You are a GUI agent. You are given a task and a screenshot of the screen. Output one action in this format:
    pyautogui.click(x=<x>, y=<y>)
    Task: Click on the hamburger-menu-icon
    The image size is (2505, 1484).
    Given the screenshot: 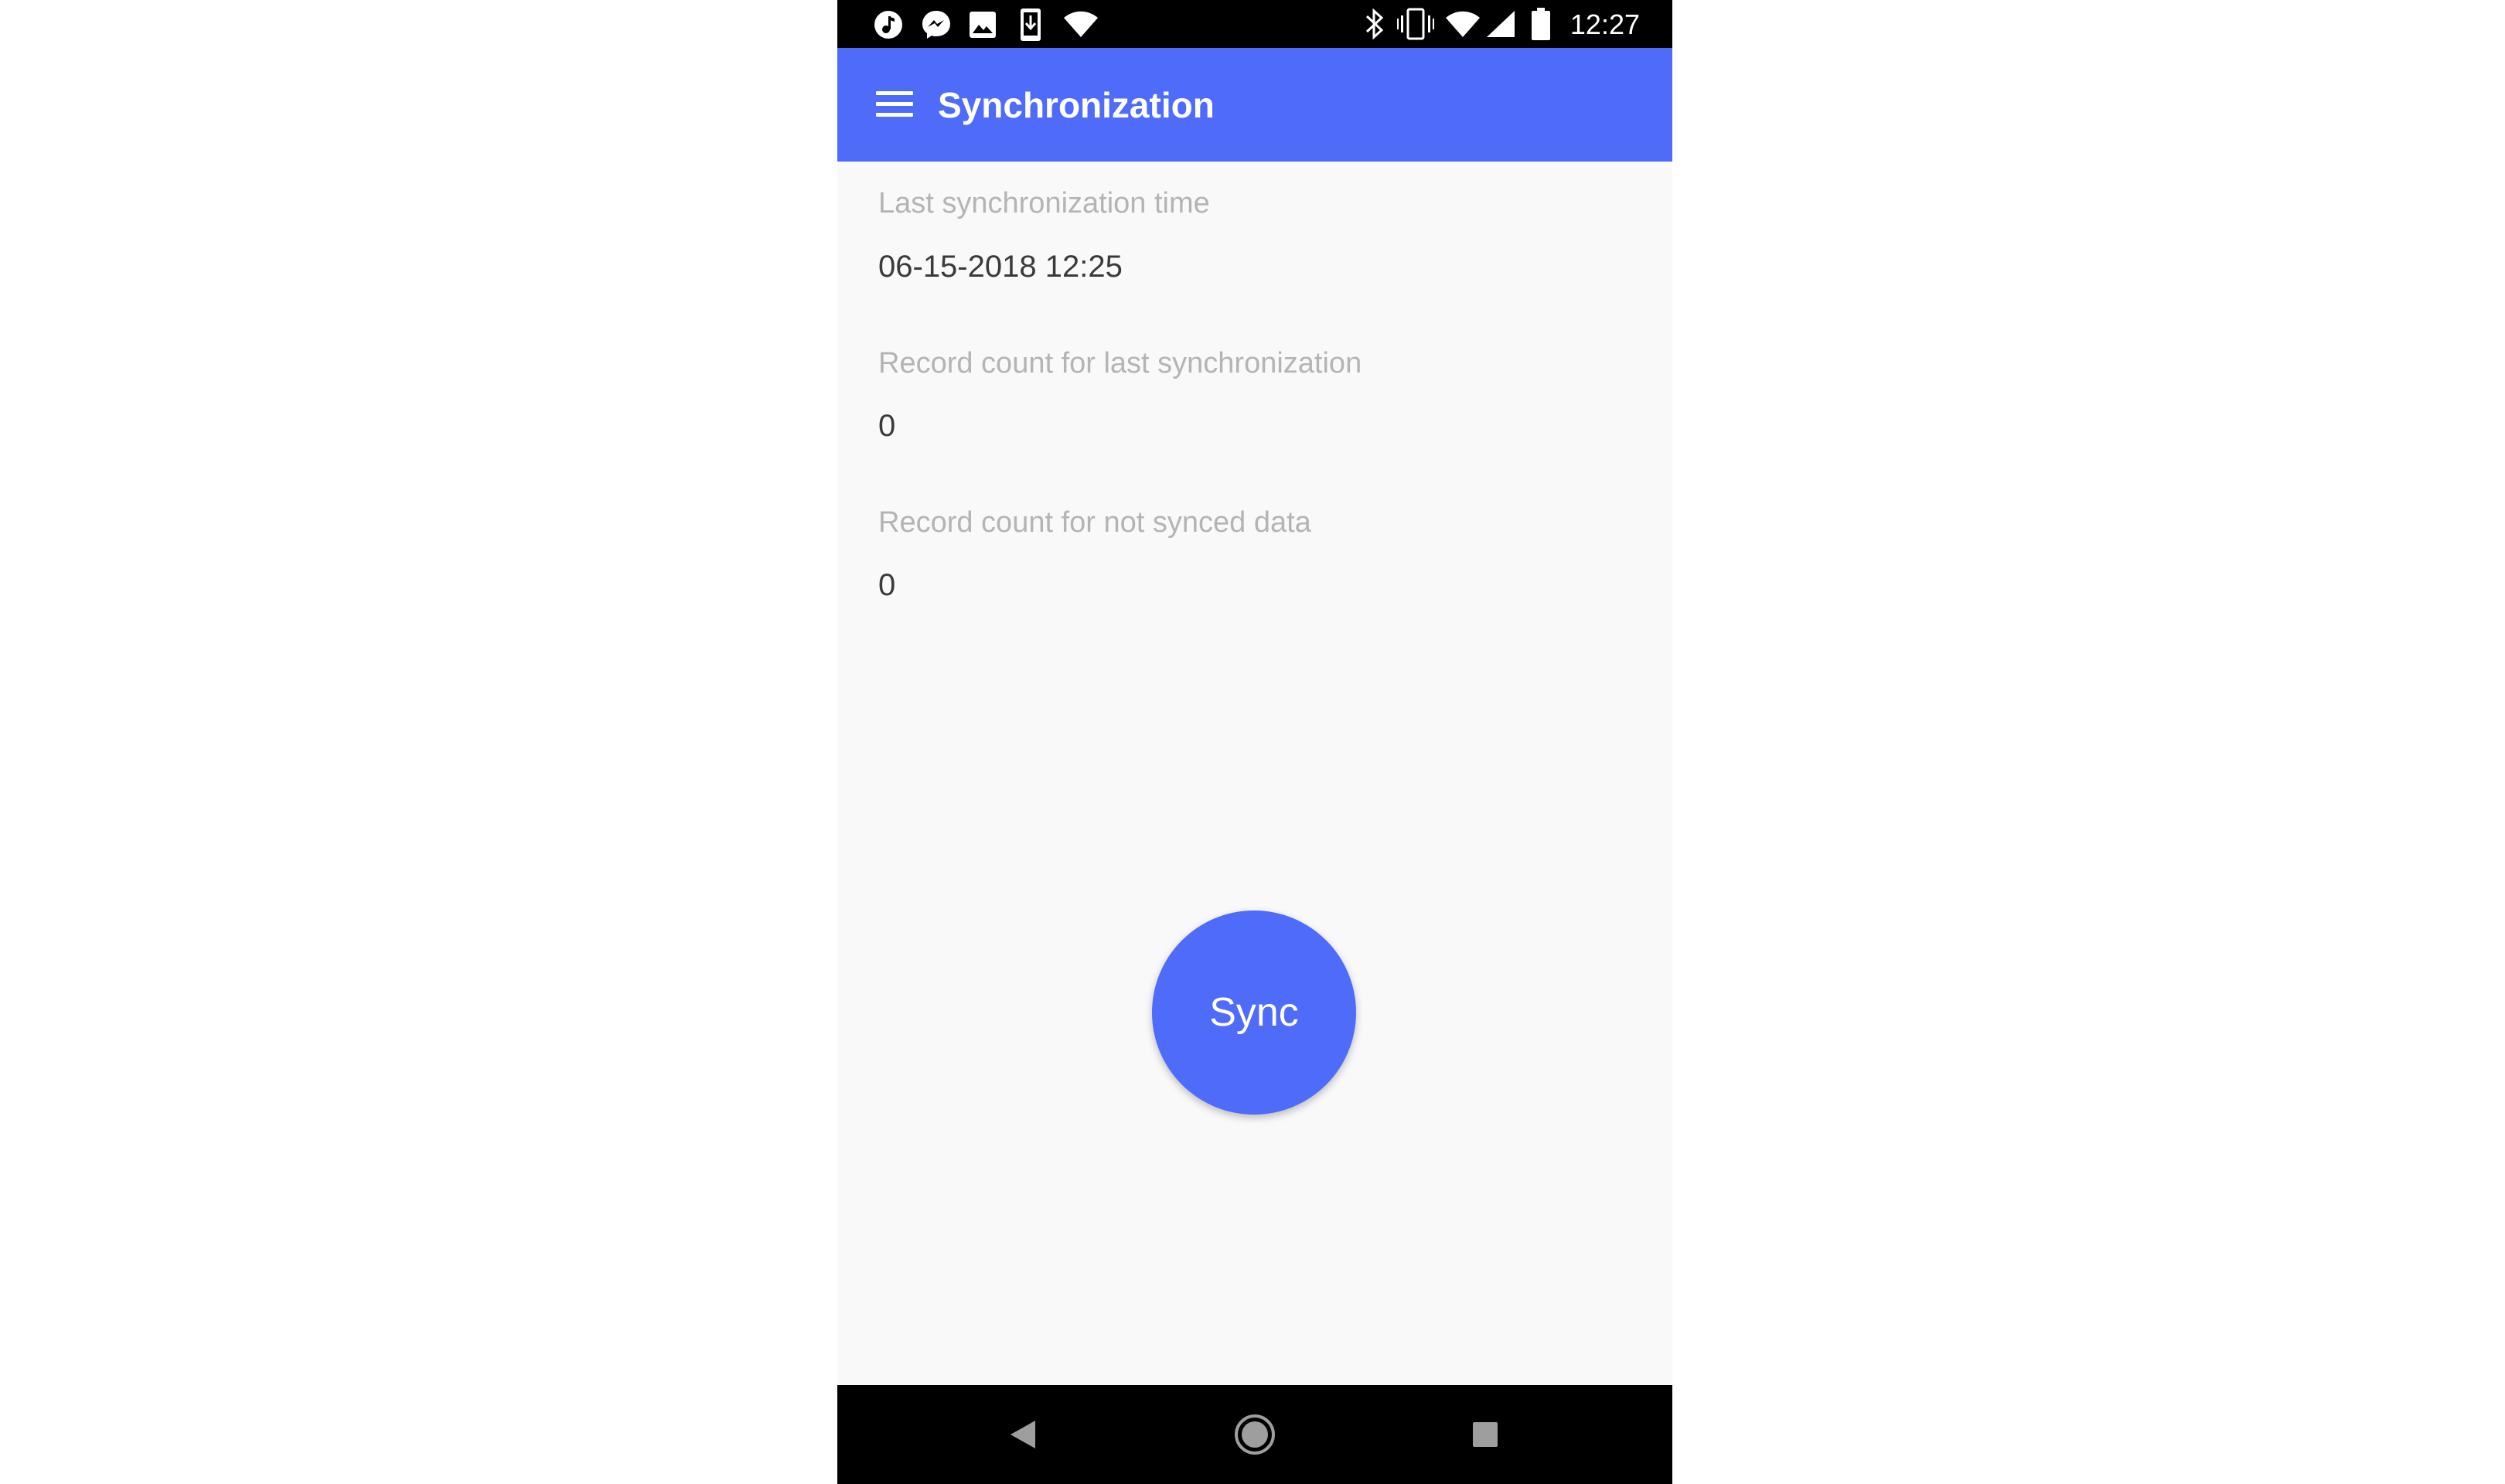 What is the action you would take?
    pyautogui.click(x=894, y=104)
    